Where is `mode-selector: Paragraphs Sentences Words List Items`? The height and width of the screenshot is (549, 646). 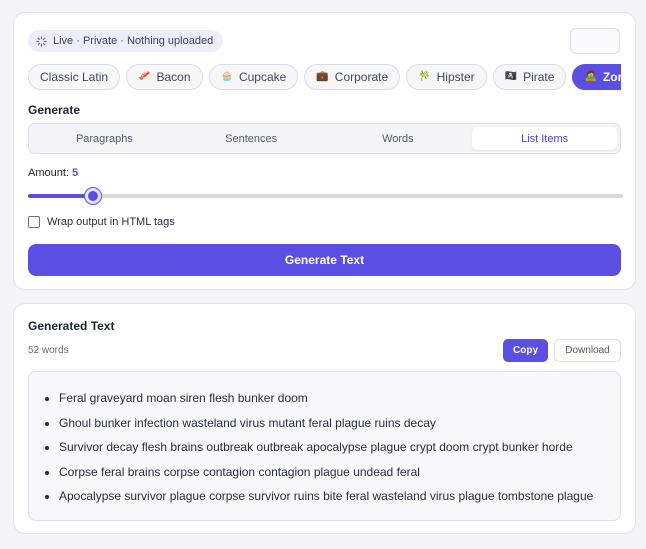 mode-selector: Paragraphs Sentences Words List Items is located at coordinates (324, 138).